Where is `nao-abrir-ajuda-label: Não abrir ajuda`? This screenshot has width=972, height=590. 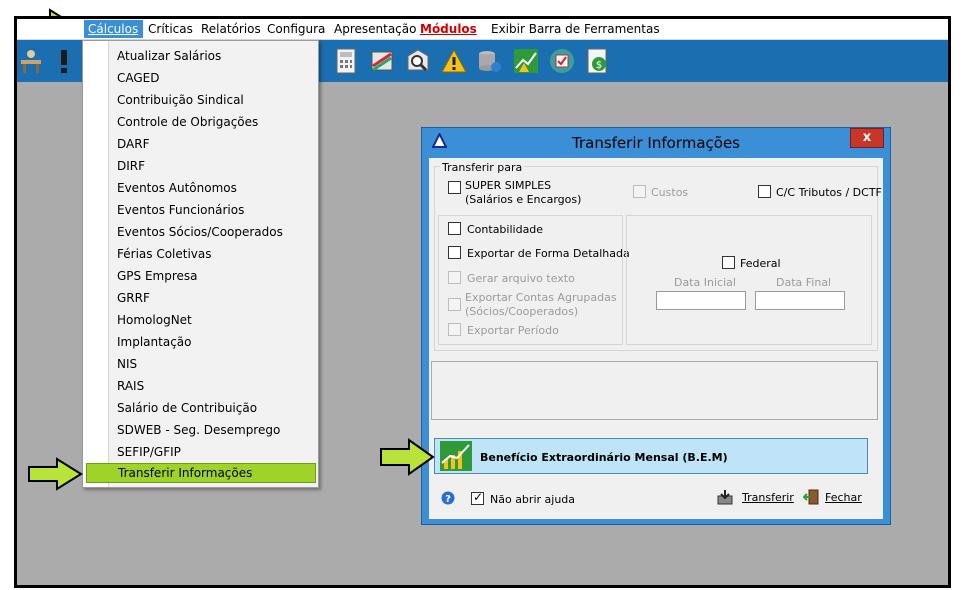 nao-abrir-ajuda-label: Não abrir ajuda is located at coordinates (533, 499).